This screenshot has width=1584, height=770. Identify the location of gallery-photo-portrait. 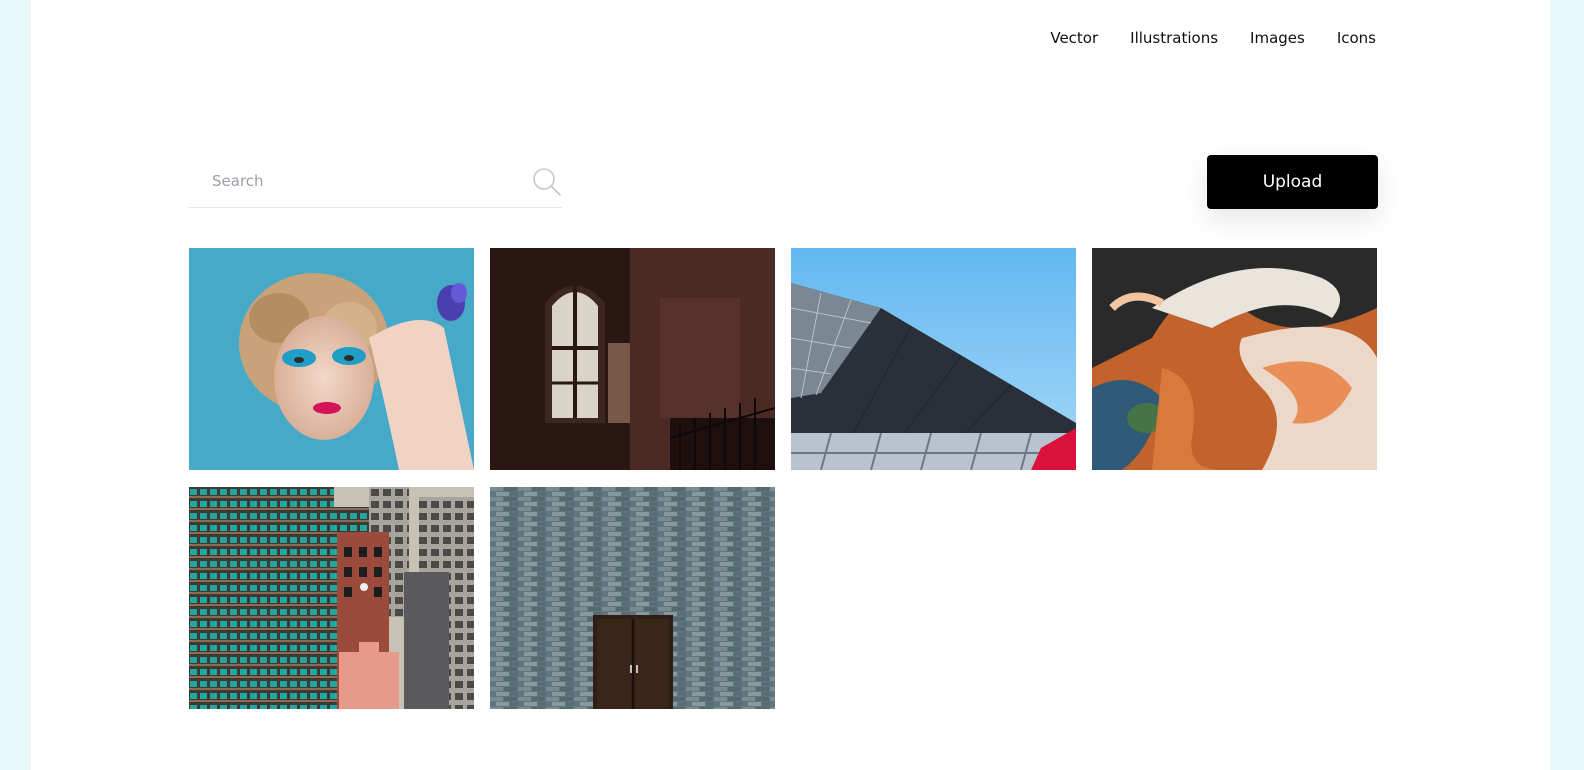
(331, 359).